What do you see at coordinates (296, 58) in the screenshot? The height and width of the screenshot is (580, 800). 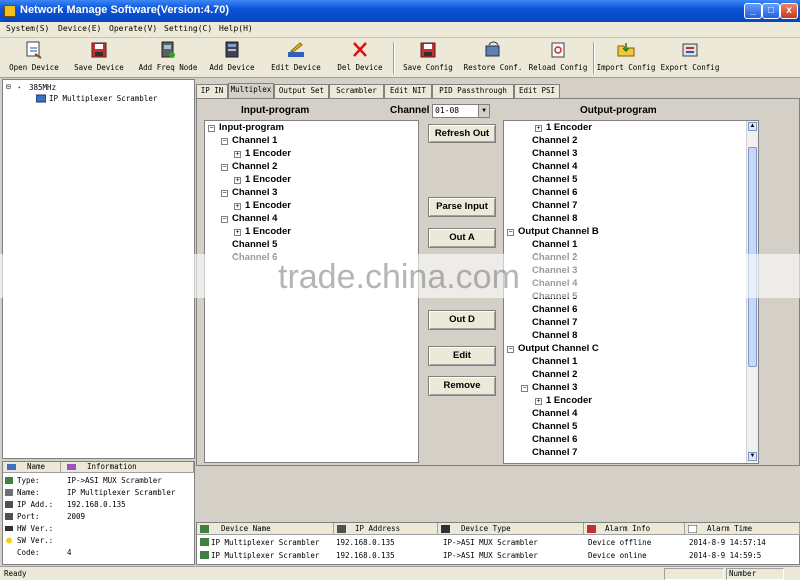 I see `edit-device-button: Edit Device` at bounding box center [296, 58].